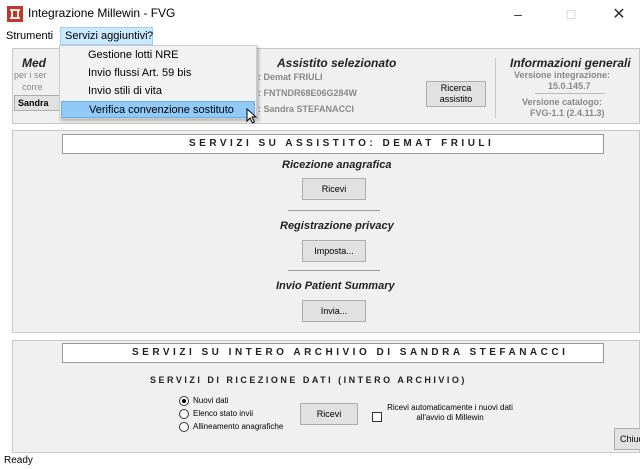 This screenshot has width=640, height=469. I want to click on radio-elenco-stato, so click(184, 414).